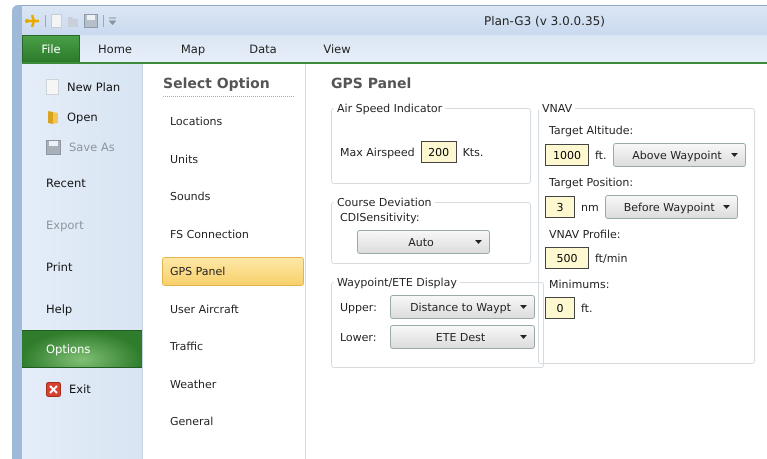 Image resolution: width=767 pixels, height=459 pixels. What do you see at coordinates (359, 307) in the screenshot?
I see `field-label: Upper:` at bounding box center [359, 307].